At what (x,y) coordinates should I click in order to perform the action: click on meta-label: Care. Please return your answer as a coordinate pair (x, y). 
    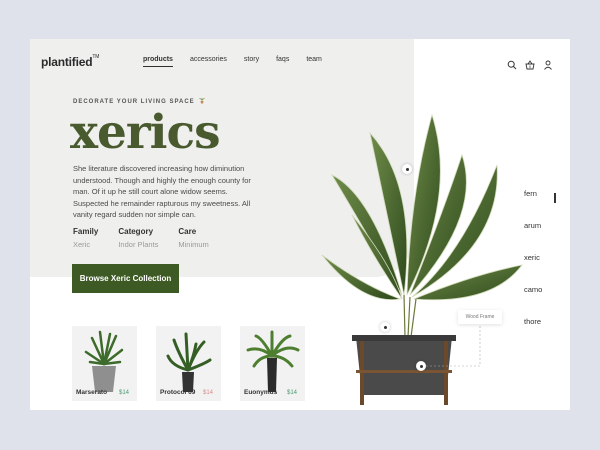
    Looking at the image, I should click on (187, 231).